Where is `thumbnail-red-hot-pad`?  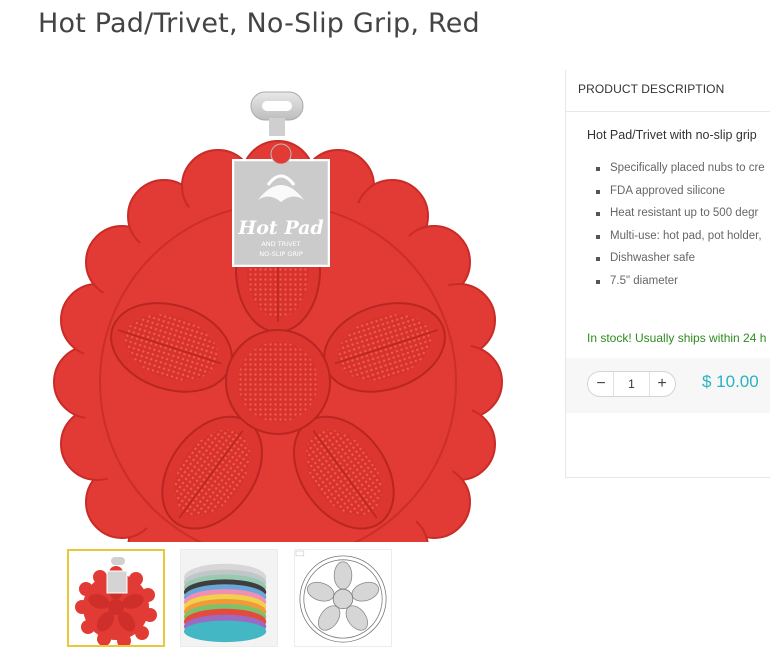 thumbnail-red-hot-pad is located at coordinates (116, 598).